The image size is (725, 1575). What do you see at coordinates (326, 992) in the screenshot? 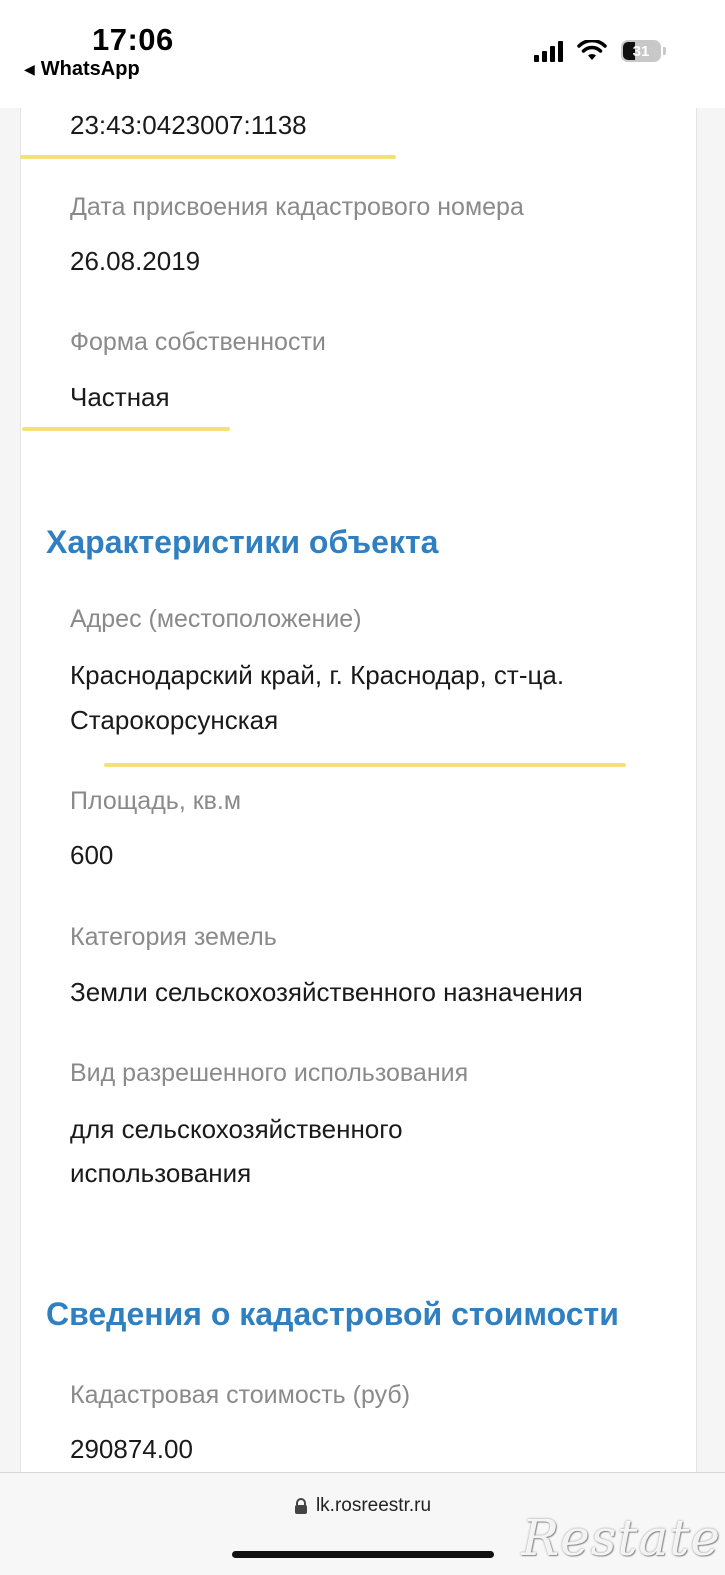
I see `land-category-value: Земли сельскохозяйственного назначения` at bounding box center [326, 992].